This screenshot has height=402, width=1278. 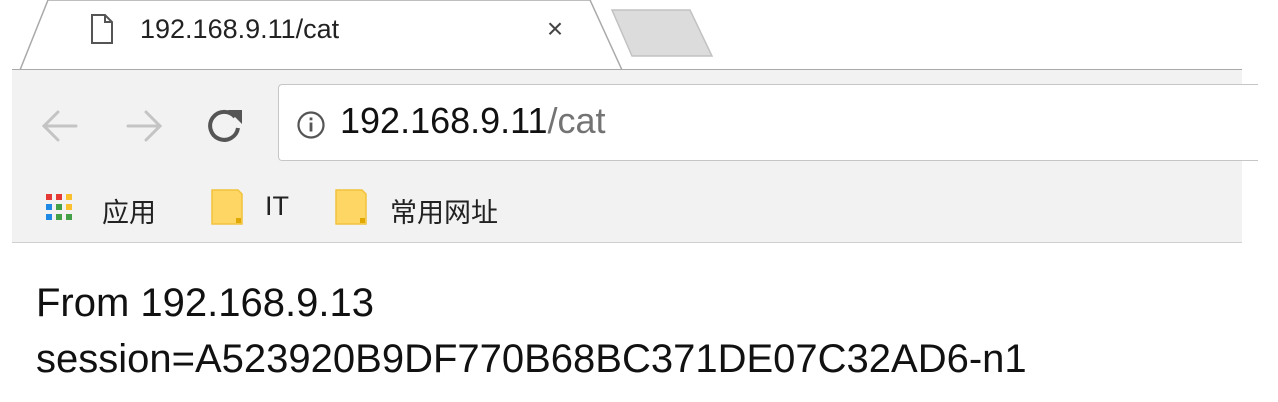 I want to click on url-host: 192.168.9.11, so click(x=444, y=120).